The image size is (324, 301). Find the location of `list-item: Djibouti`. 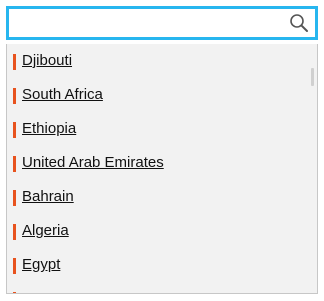

list-item: Djibouti is located at coordinates (158, 62).